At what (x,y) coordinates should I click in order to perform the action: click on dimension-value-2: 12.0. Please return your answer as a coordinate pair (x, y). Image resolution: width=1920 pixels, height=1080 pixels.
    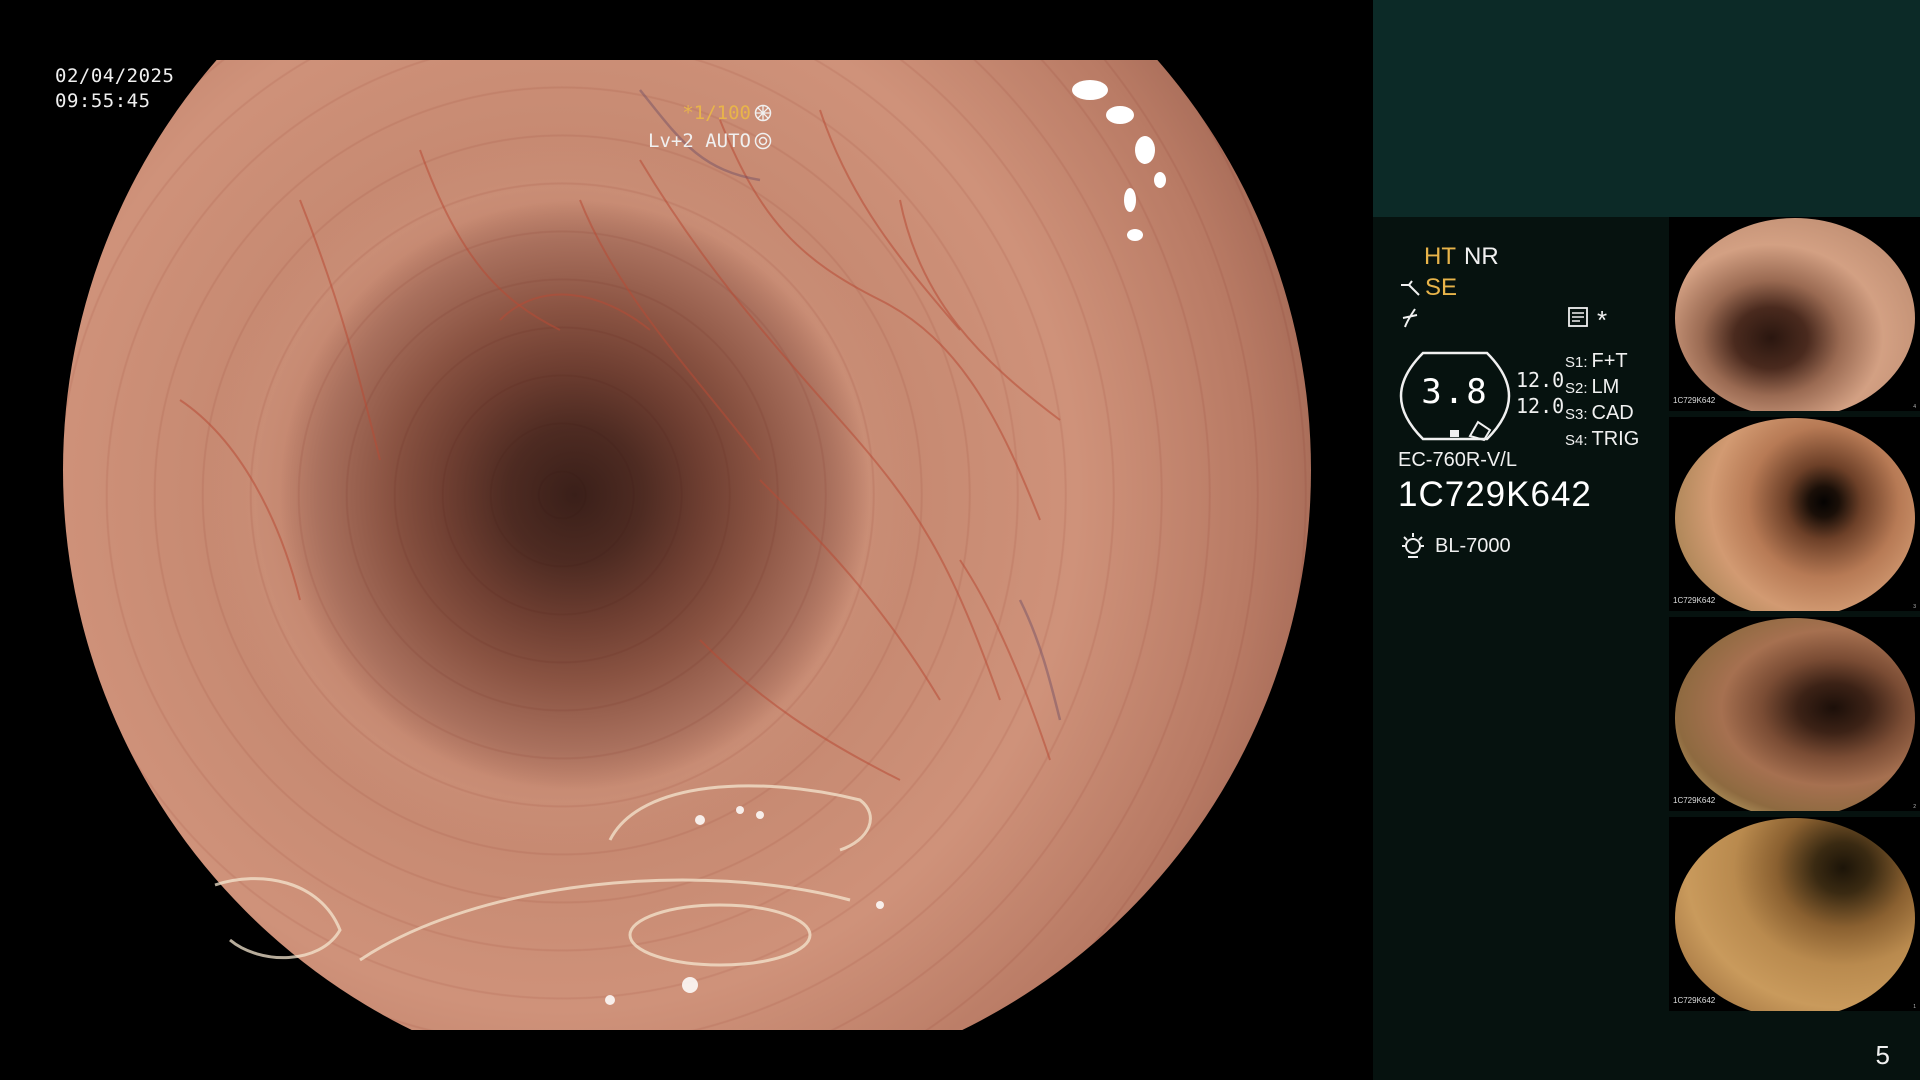
    Looking at the image, I should click on (1540, 406).